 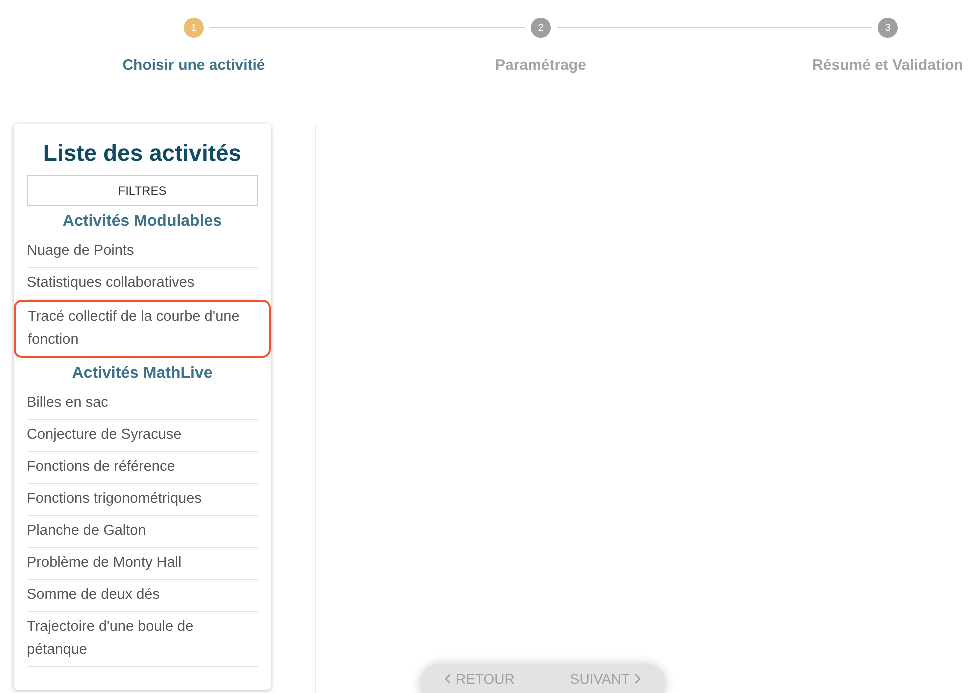 I want to click on activity-item: Tracé collectif de la courbe d'une fonction, so click(x=142, y=329).